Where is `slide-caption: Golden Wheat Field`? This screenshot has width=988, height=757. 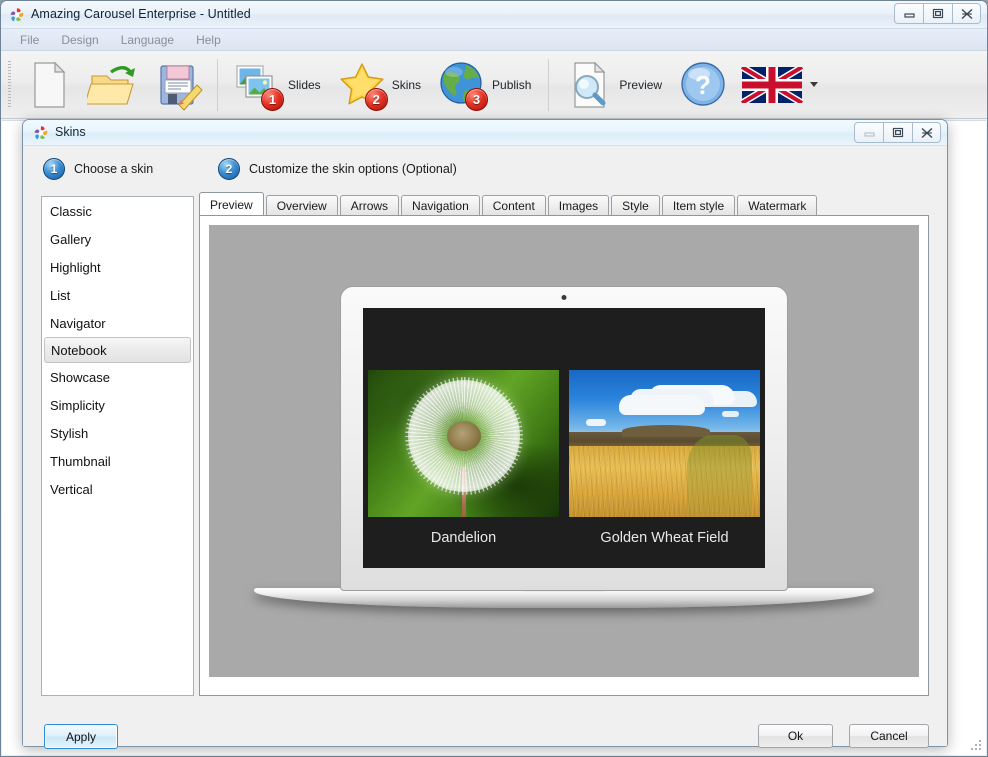
slide-caption: Golden Wheat Field is located at coordinates (664, 538).